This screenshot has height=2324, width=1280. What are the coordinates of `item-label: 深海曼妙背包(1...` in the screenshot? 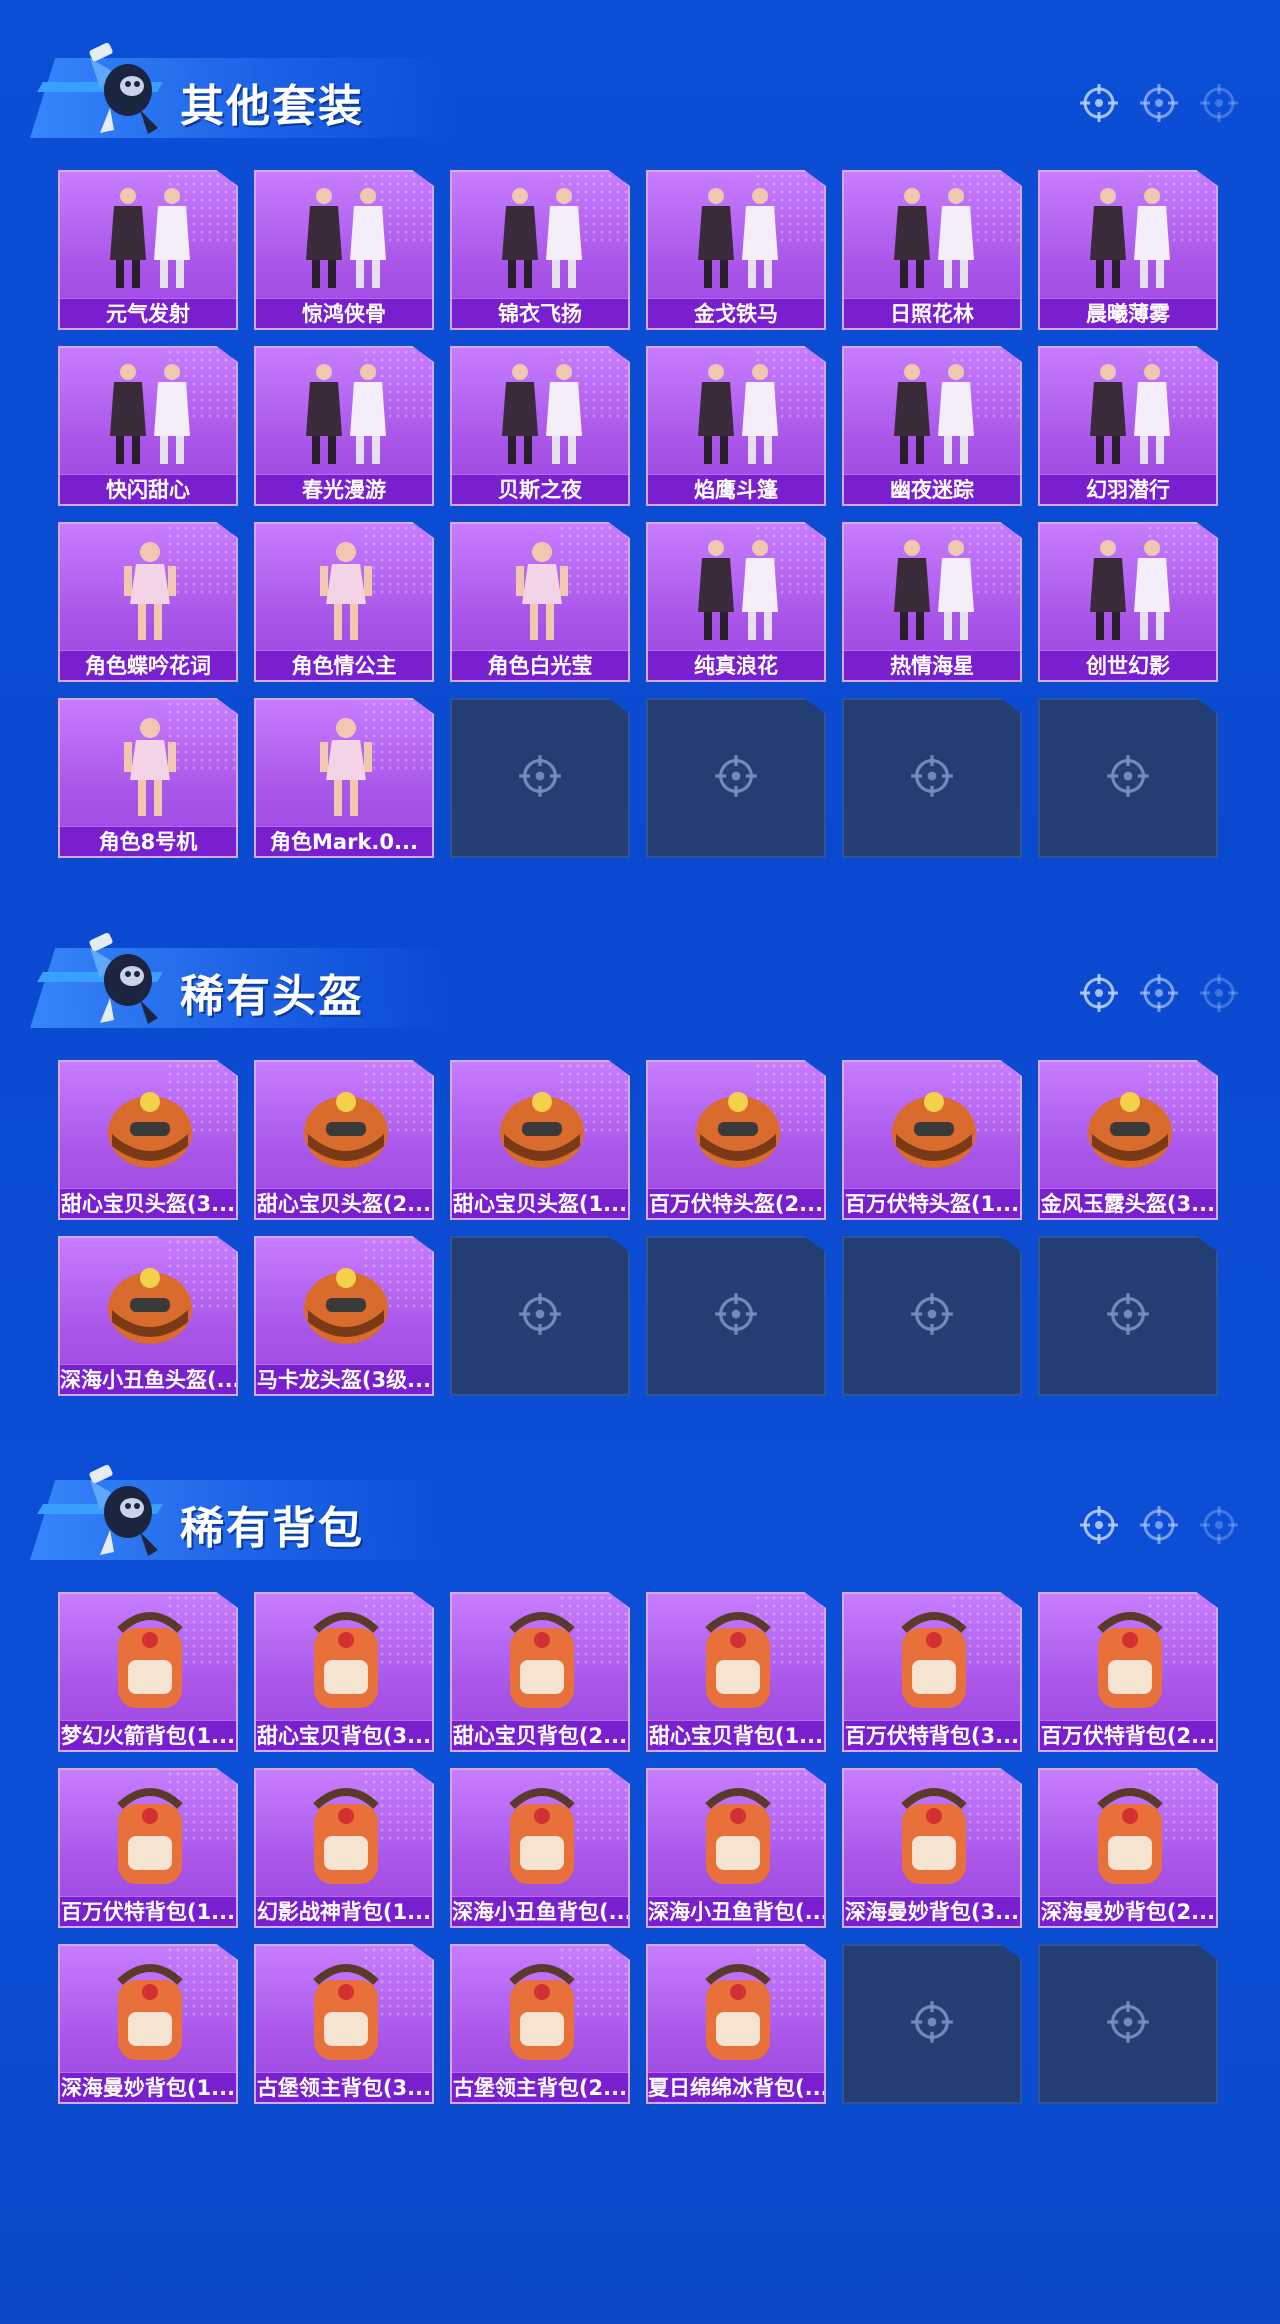 It's located at (148, 2087).